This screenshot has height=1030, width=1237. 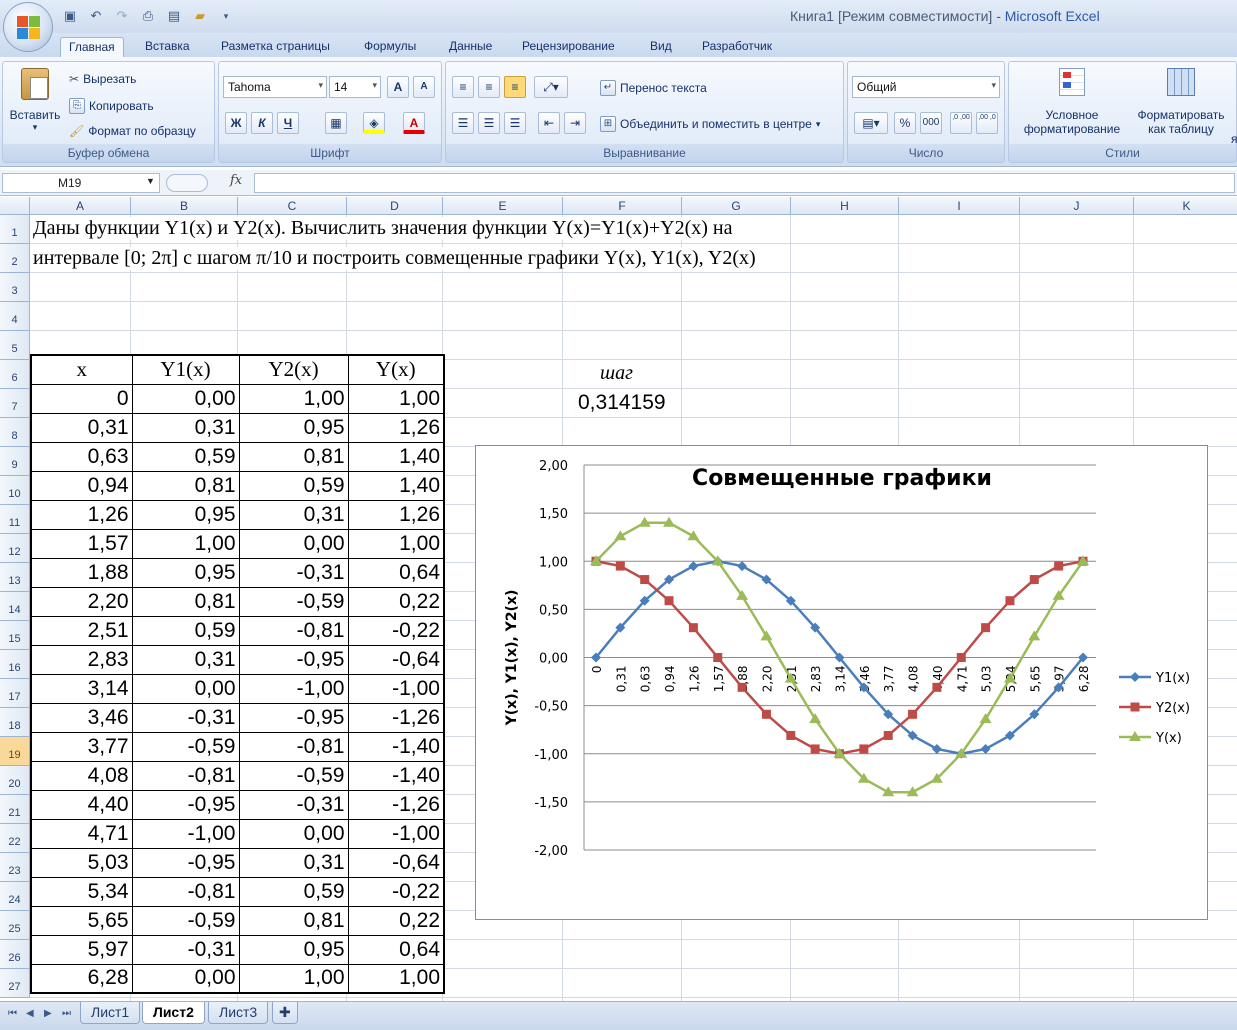 What do you see at coordinates (81, 183) in the screenshot?
I see `name-box: M19` at bounding box center [81, 183].